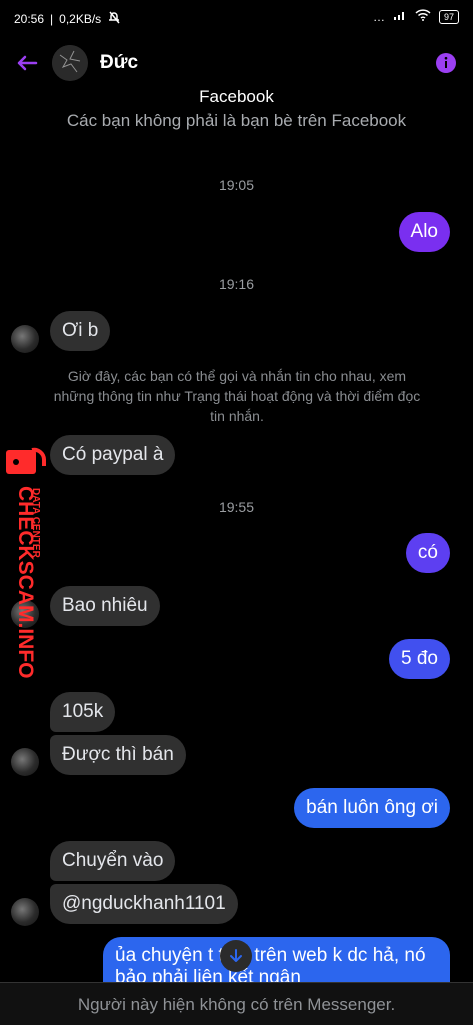 The image size is (473, 1025). Describe the element at coordinates (419, 659) in the screenshot. I see `message-bubble: 5 đo` at that location.